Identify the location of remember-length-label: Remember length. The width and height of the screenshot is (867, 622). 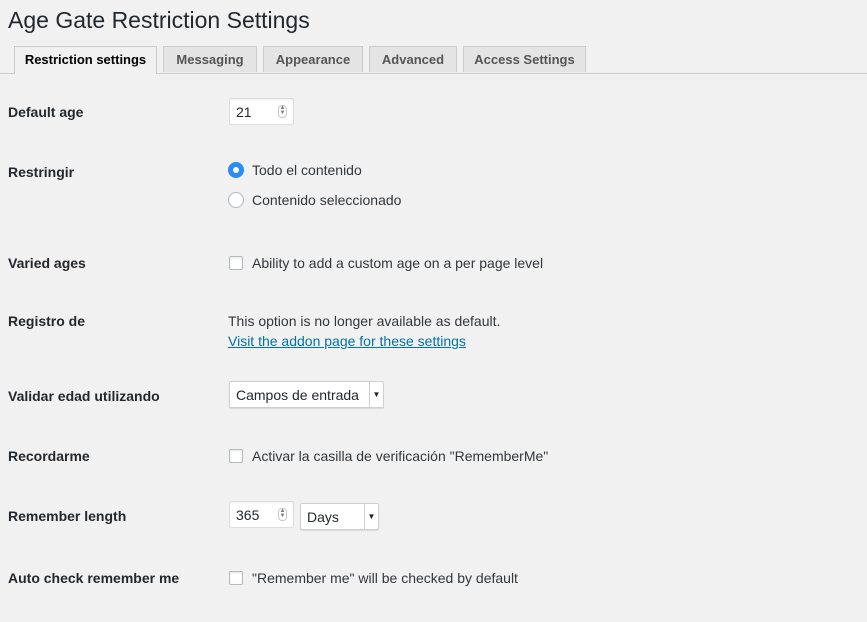
(67, 516).